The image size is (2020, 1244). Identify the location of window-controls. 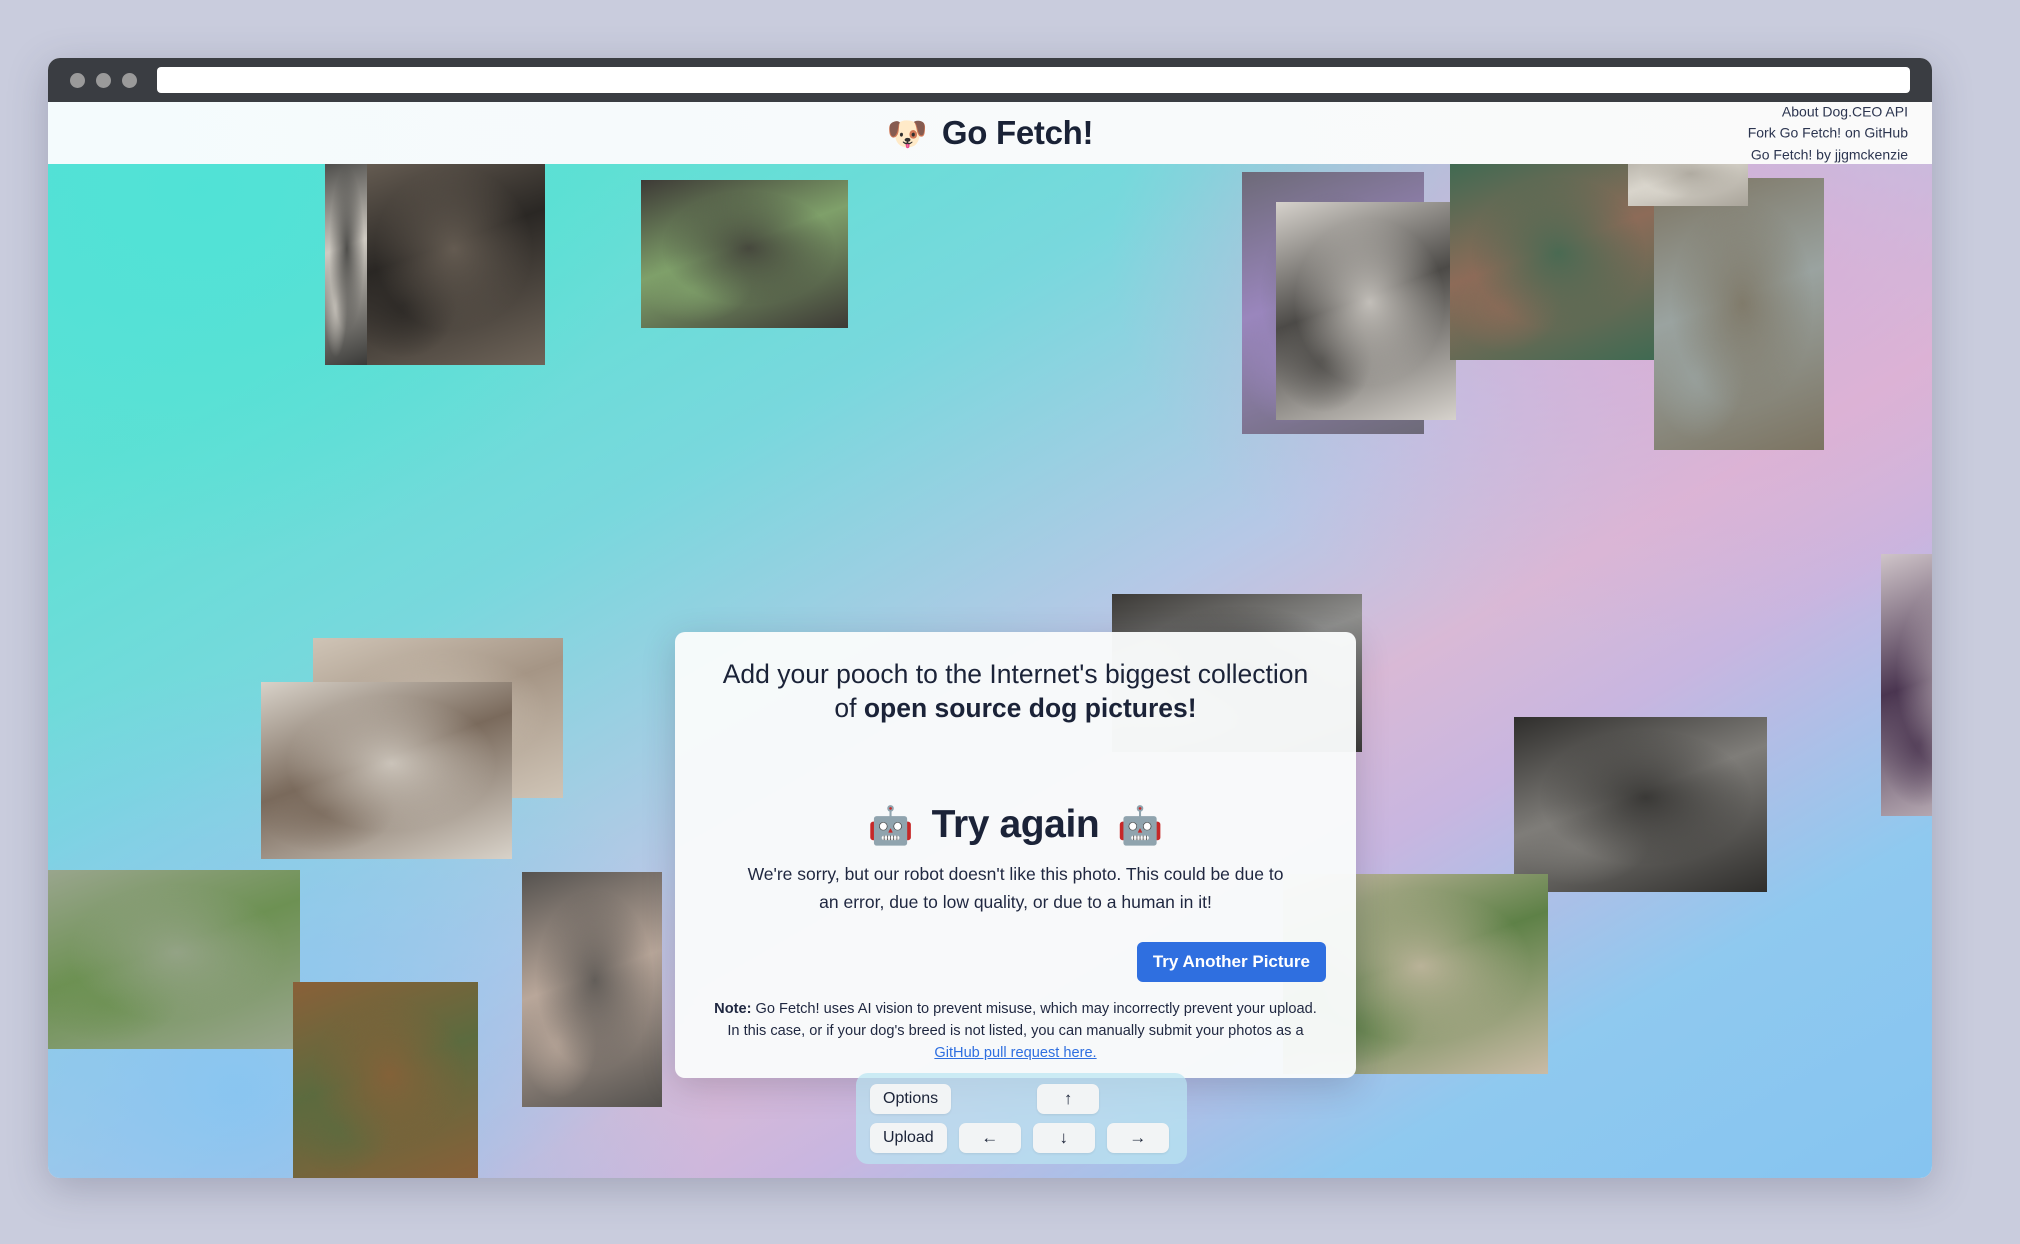
(103, 80).